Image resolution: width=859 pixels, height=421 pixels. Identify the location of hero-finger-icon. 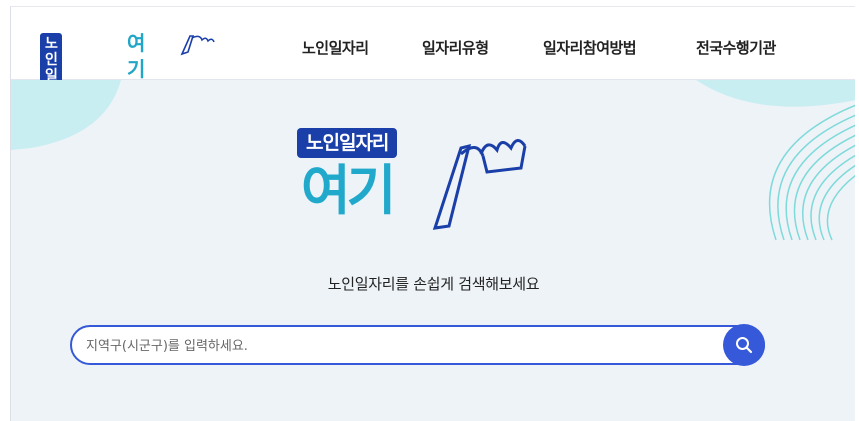
(479, 184).